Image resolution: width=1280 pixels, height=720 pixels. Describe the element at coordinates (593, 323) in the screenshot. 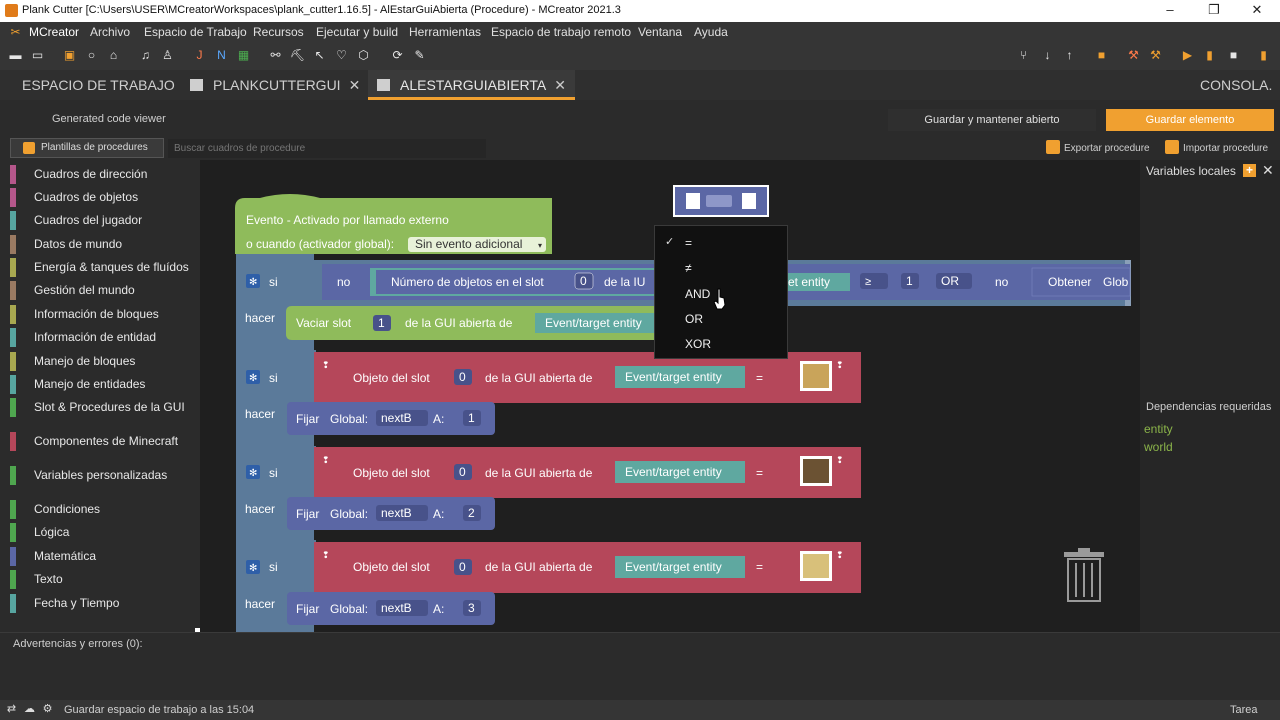

I see `entity-label-1: Event/target entity` at that location.